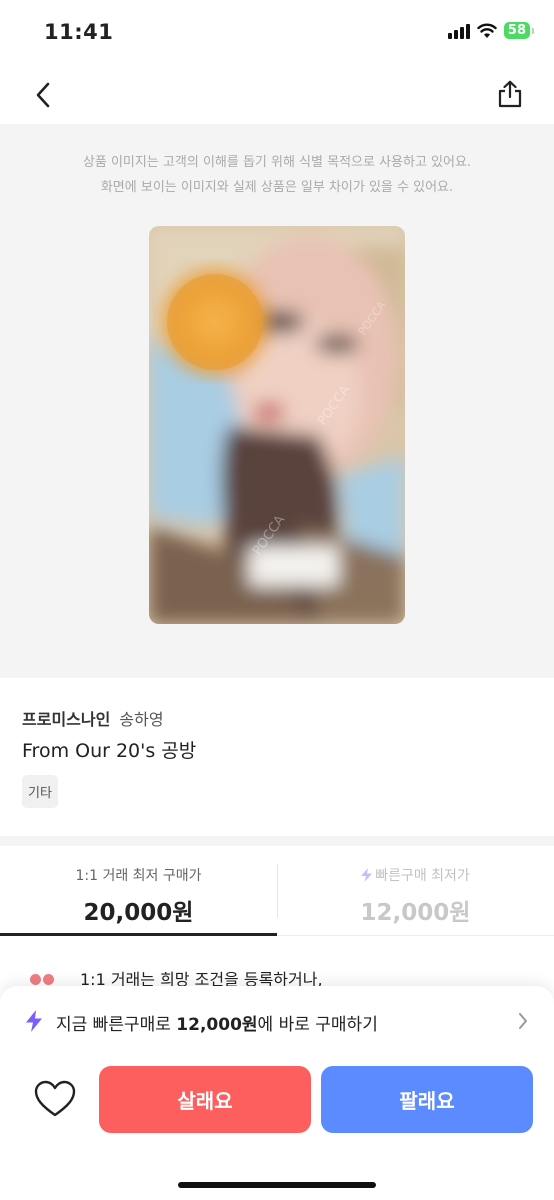 The width and height of the screenshot is (554, 1200). Describe the element at coordinates (79, 32) in the screenshot. I see `status-time: 11:41` at that location.